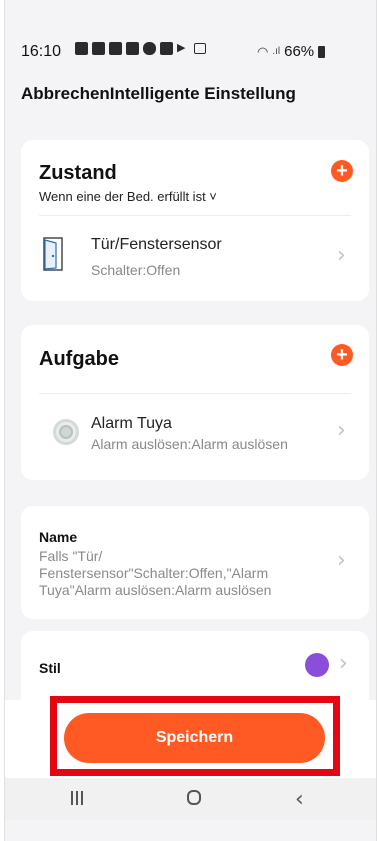  Describe the element at coordinates (299, 51) in the screenshot. I see `battery-percent: 66%` at that location.